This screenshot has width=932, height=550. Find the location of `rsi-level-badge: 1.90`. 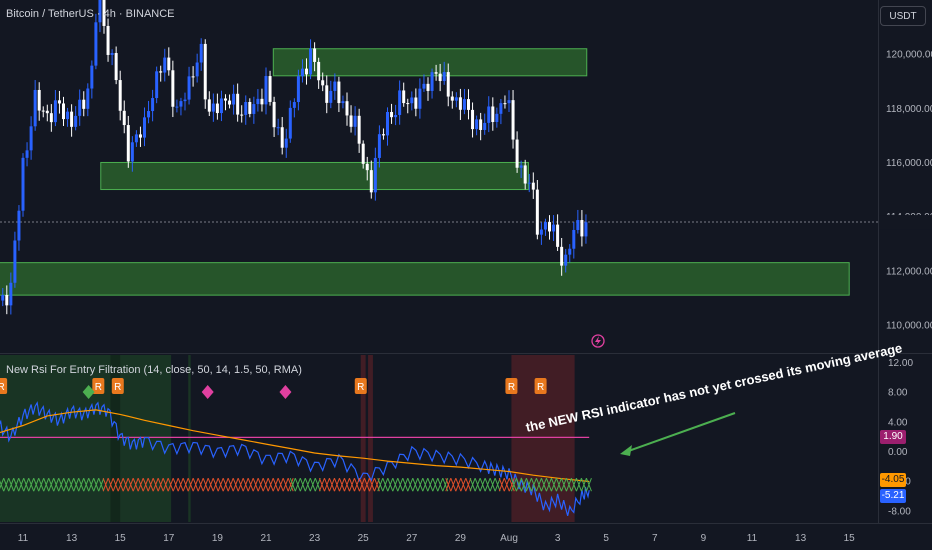

rsi-level-badge: 1.90 is located at coordinates (893, 437).